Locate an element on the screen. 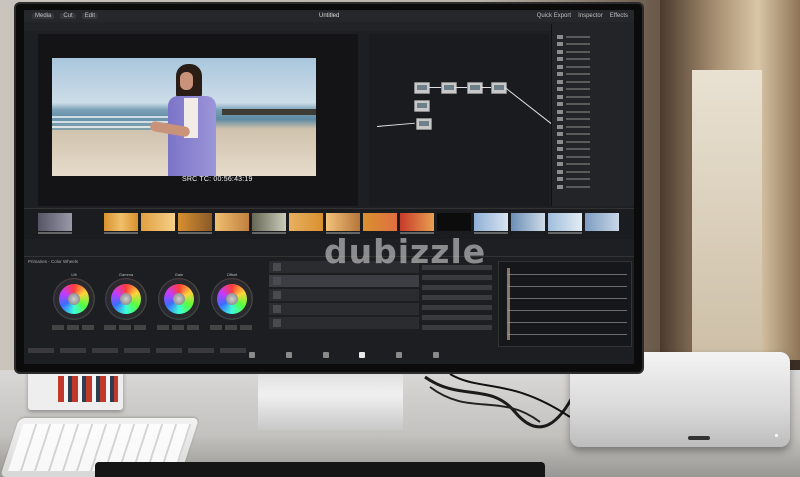 This screenshot has height=477, width=800. viewer-toolbar is located at coordinates (329, 26).